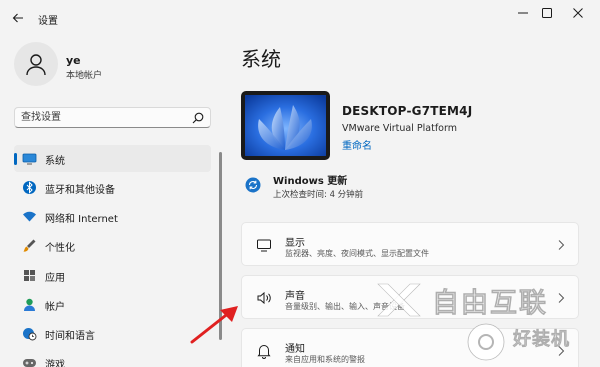 This screenshot has height=367, width=600. What do you see at coordinates (310, 179) in the screenshot?
I see `windows-update-title: Windows 更新` at bounding box center [310, 179].